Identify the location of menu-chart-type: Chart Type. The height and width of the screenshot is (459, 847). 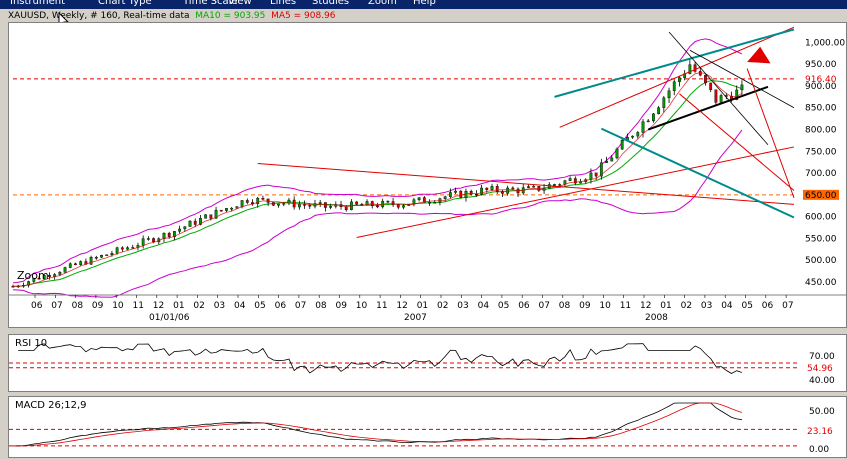
(125, 4).